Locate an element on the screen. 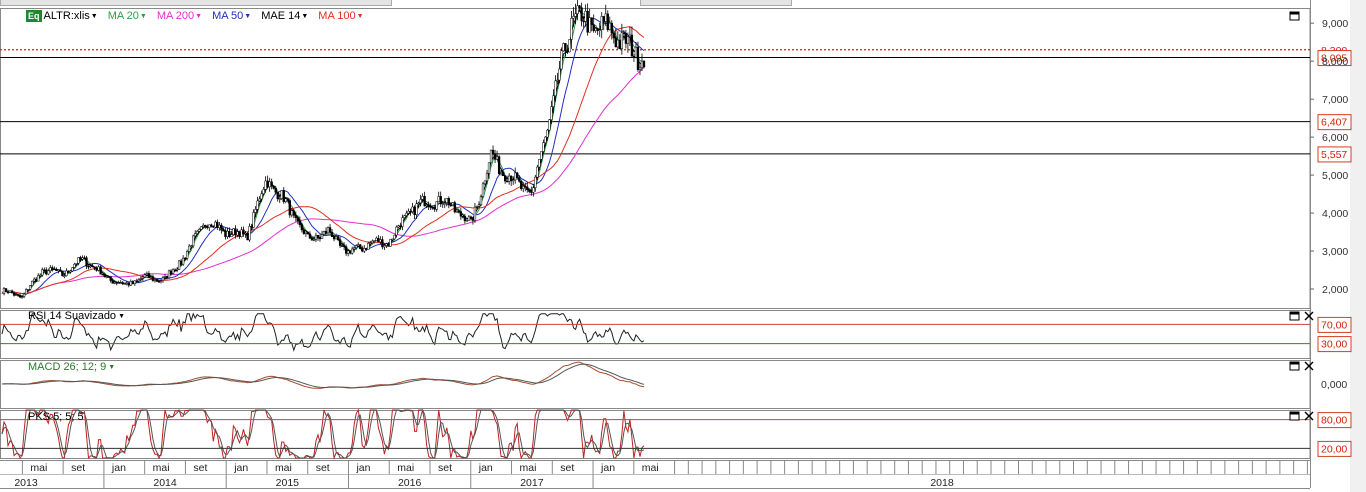 This screenshot has height=492, width=1366. pks-panel-label: PKS 5; 5; 5 is located at coordinates (56, 417).